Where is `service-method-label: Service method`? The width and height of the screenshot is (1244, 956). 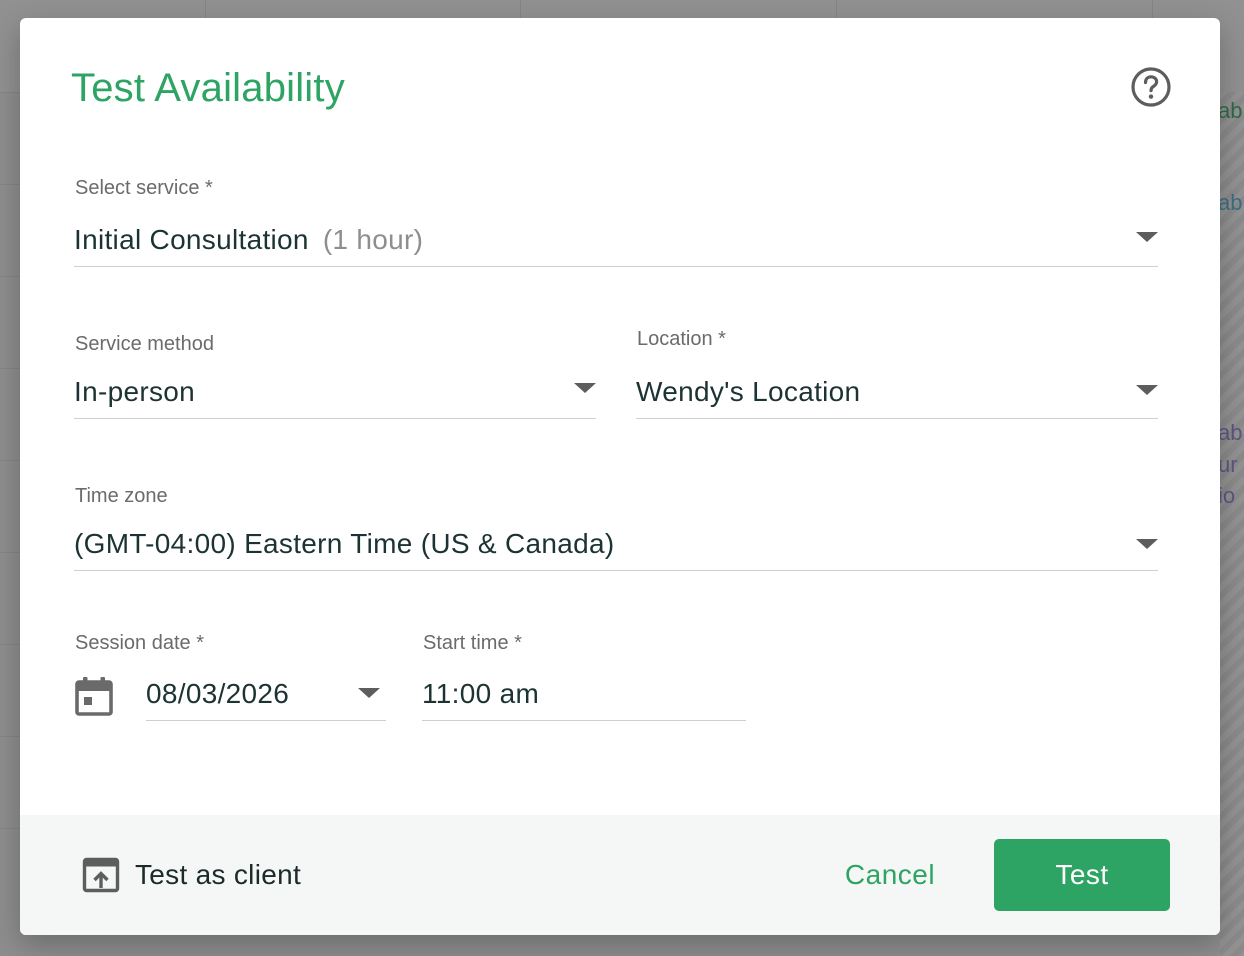 service-method-label: Service method is located at coordinates (144, 344).